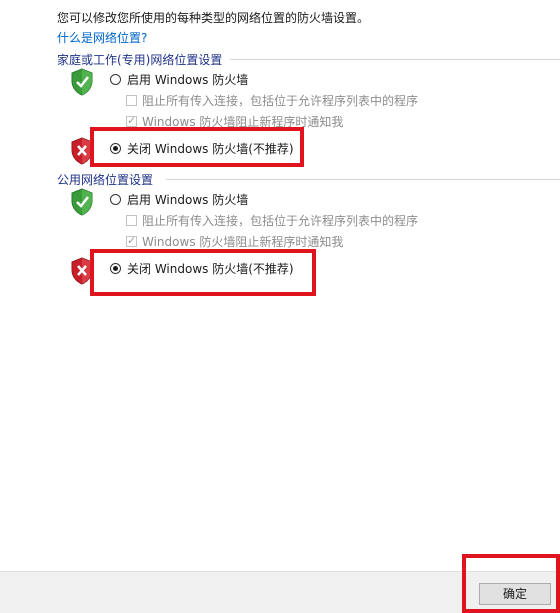  I want to click on private-disable-firewall-radio: 关闭 Windows 防火墙(不推荐), so click(202, 148).